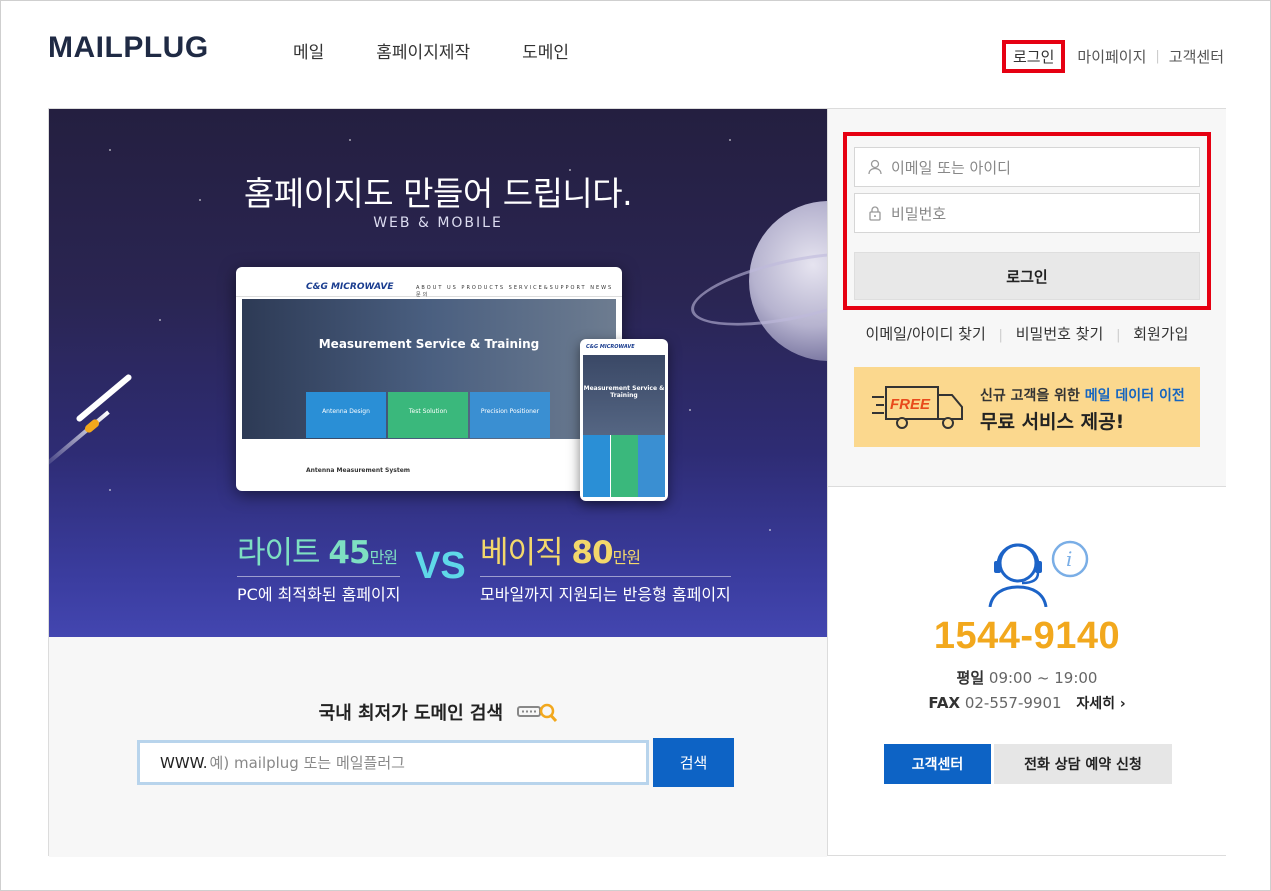 Image resolution: width=1271 pixels, height=891 pixels. What do you see at coordinates (1027, 167) in the screenshot?
I see `id-input: 이메일 또는 아이디` at bounding box center [1027, 167].